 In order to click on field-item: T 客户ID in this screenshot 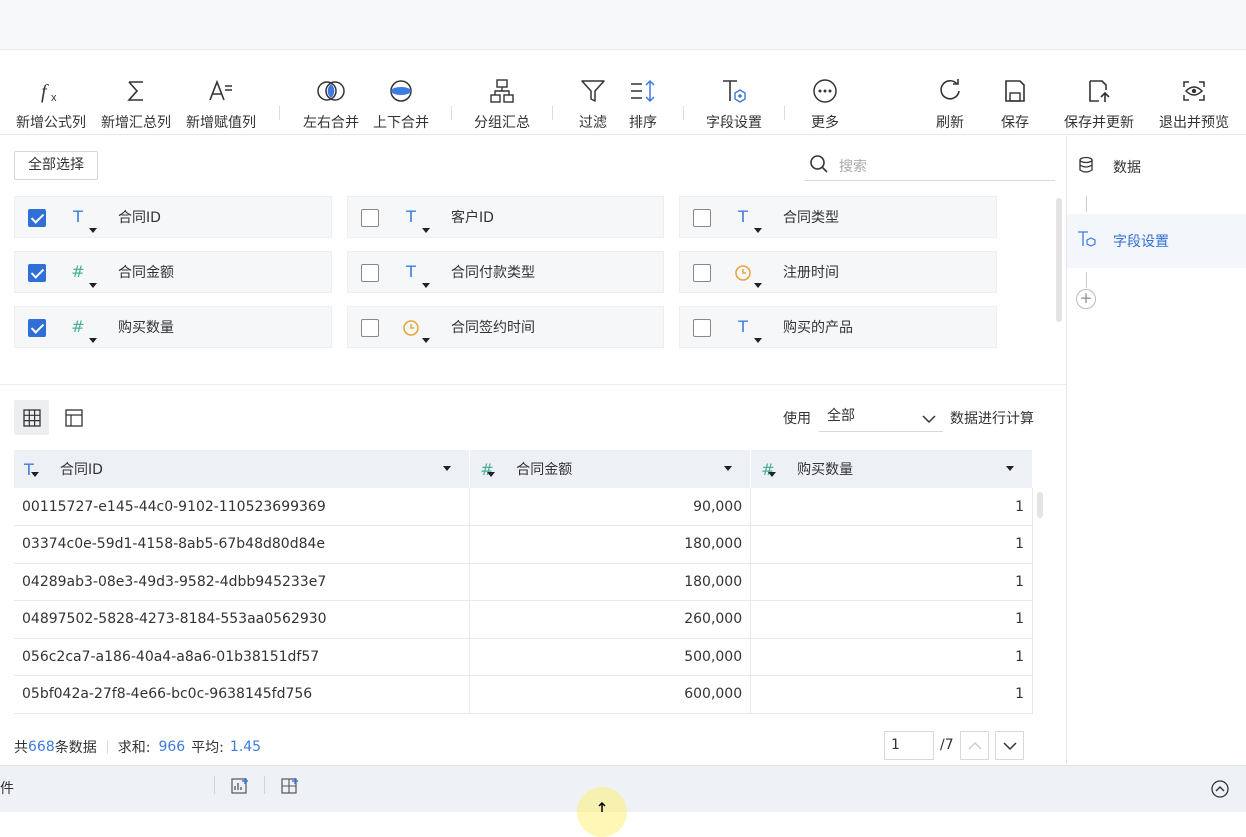, I will do `click(505, 217)`.